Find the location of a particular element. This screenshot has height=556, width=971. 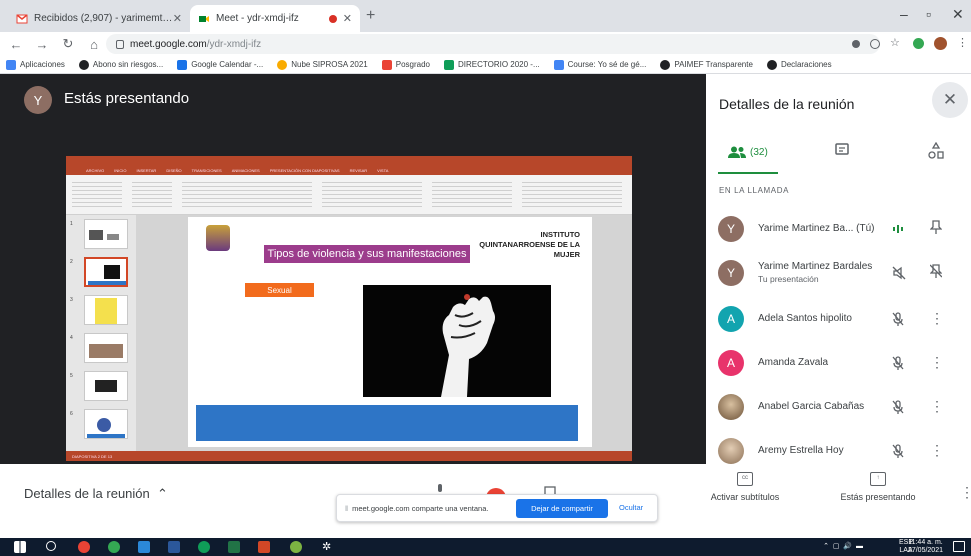

unpin-icon is located at coordinates (936, 272).